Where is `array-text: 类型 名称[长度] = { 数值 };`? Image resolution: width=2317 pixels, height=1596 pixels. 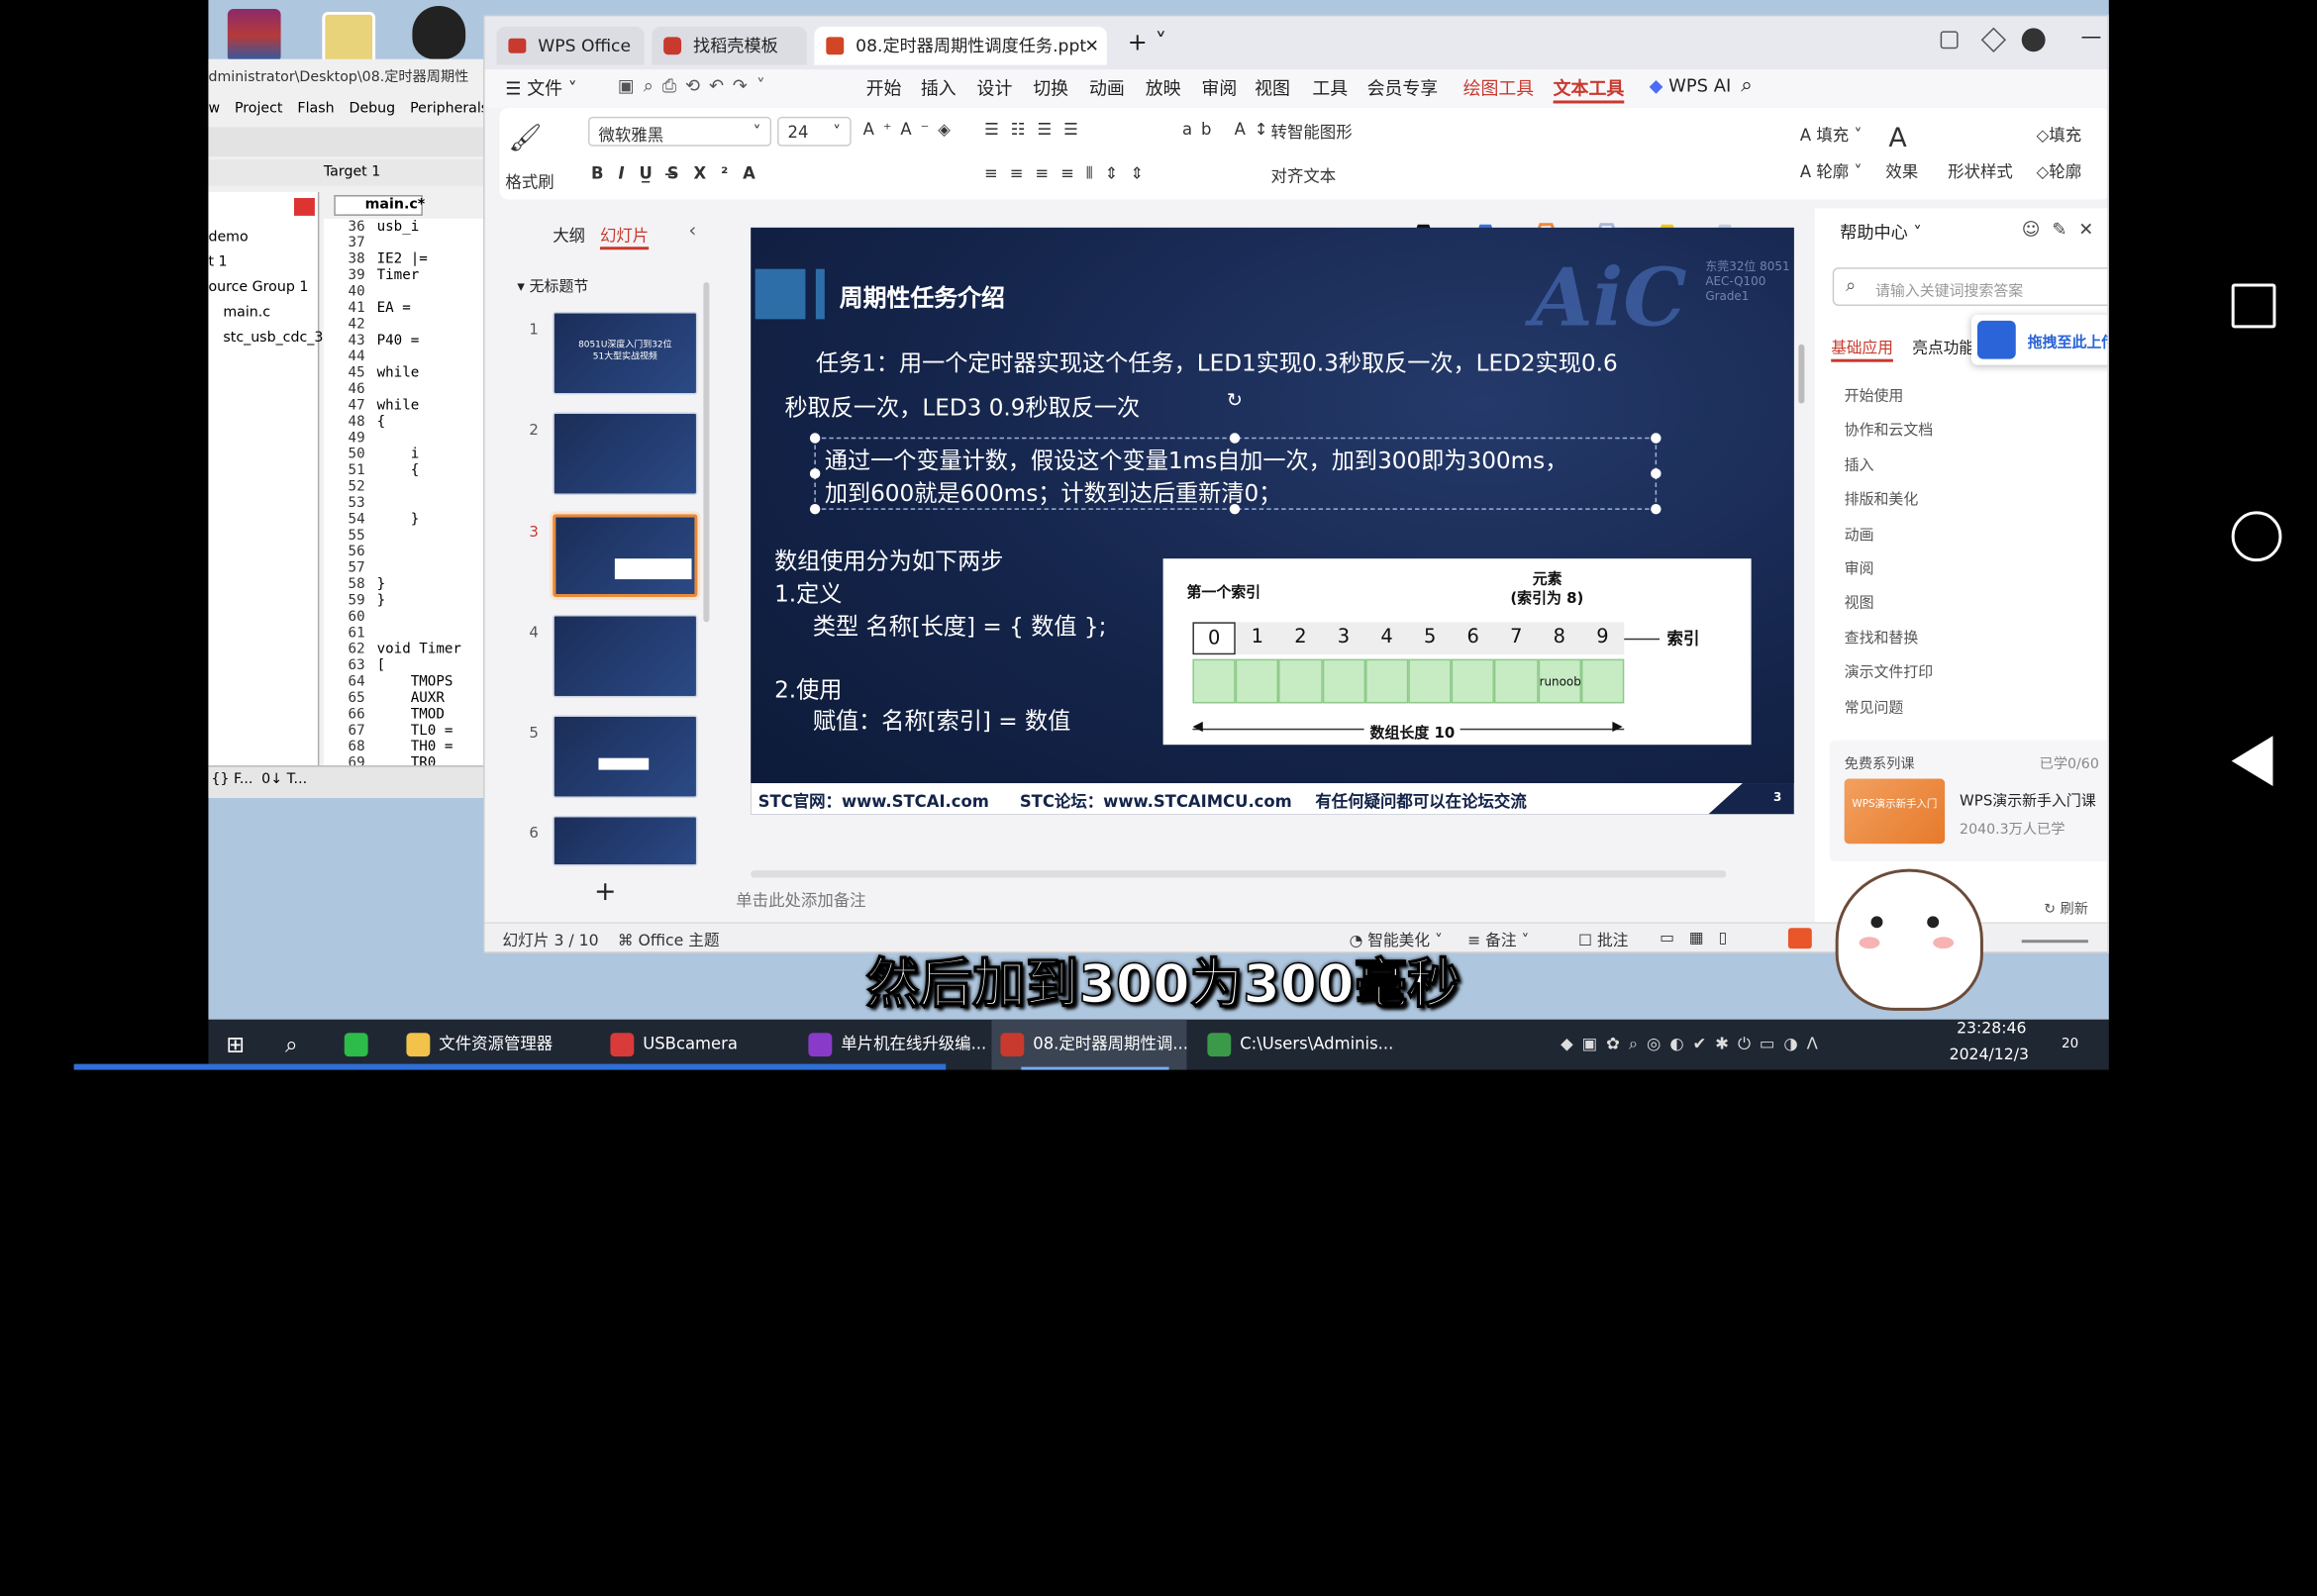 array-text: 类型 名称[长度] = { 数值 }; is located at coordinates (960, 625).